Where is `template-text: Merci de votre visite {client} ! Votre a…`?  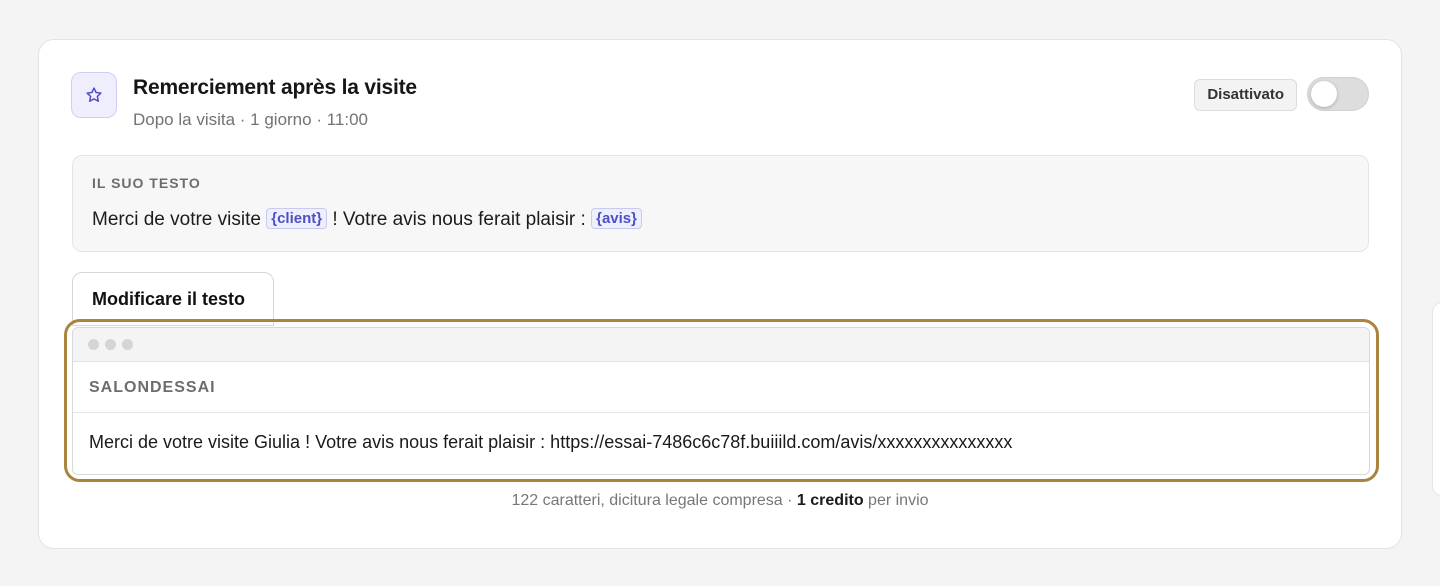 template-text: Merci de votre visite {client} ! Votre a… is located at coordinates (367, 219).